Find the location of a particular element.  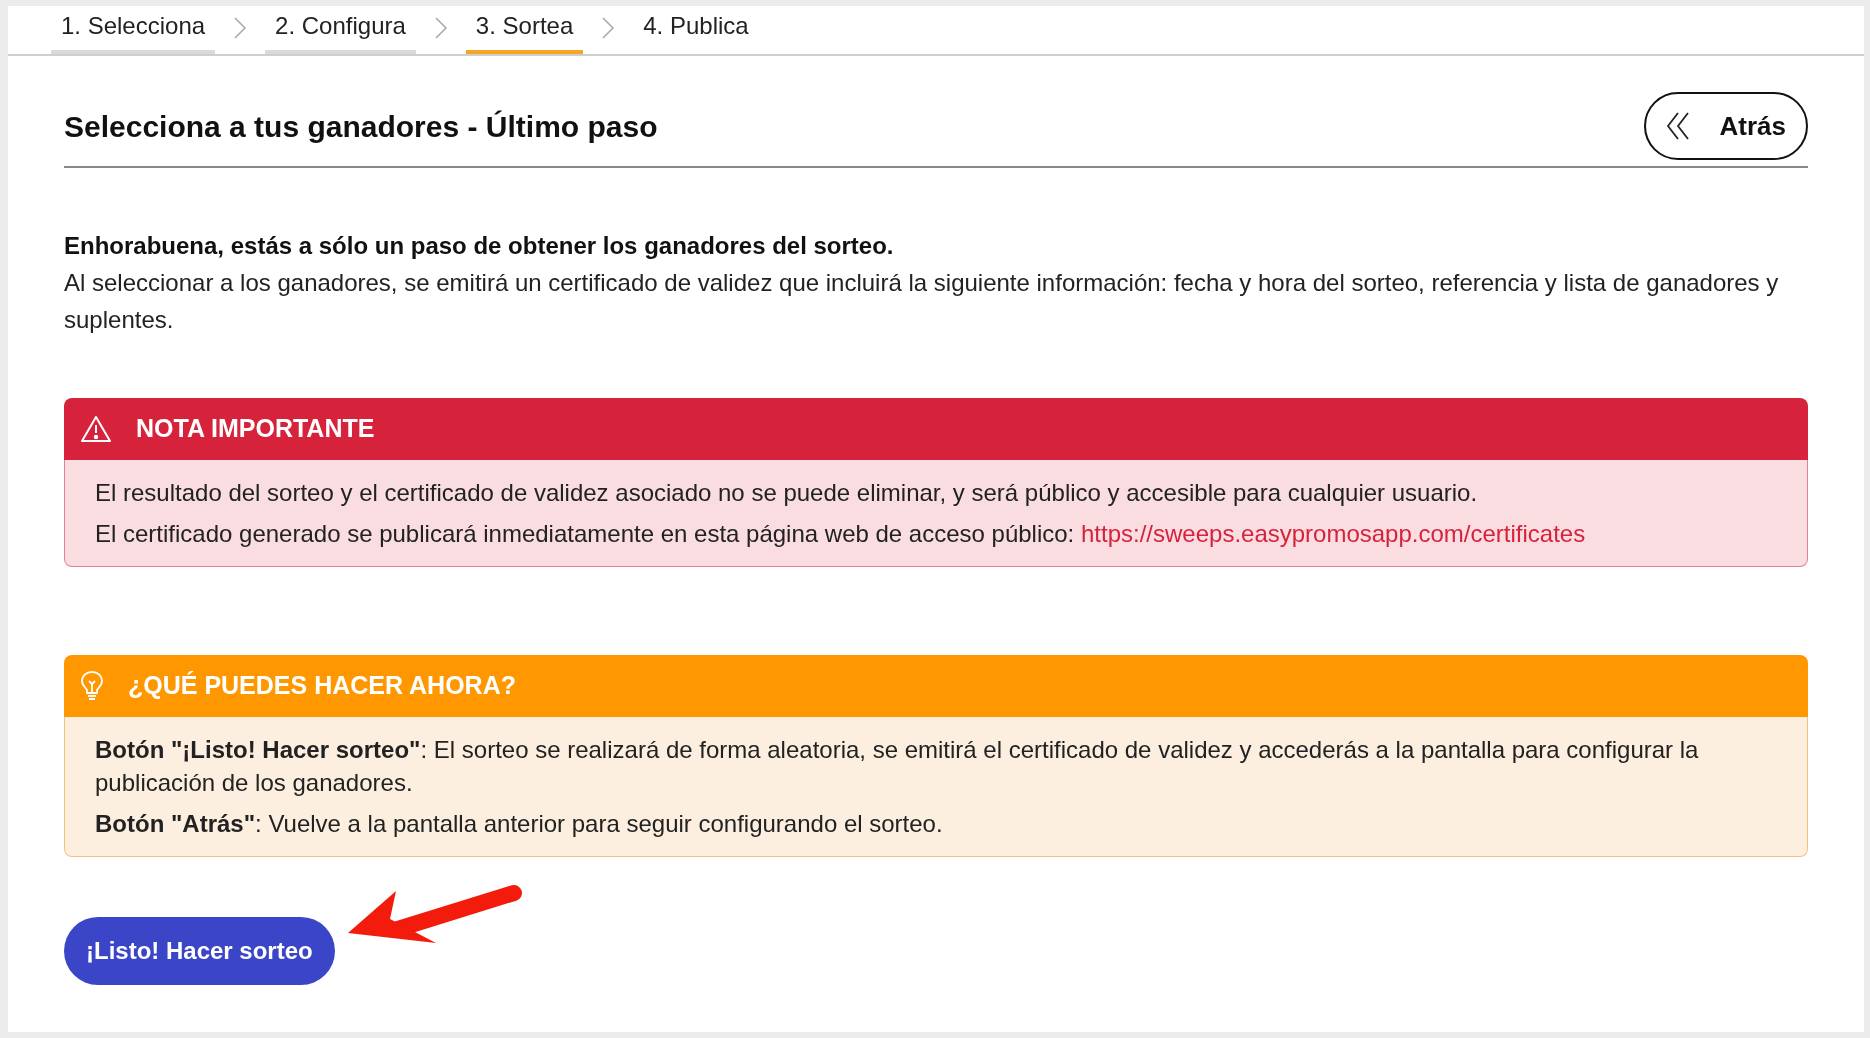

step-tab: 2. Configura is located at coordinates (340, 31).